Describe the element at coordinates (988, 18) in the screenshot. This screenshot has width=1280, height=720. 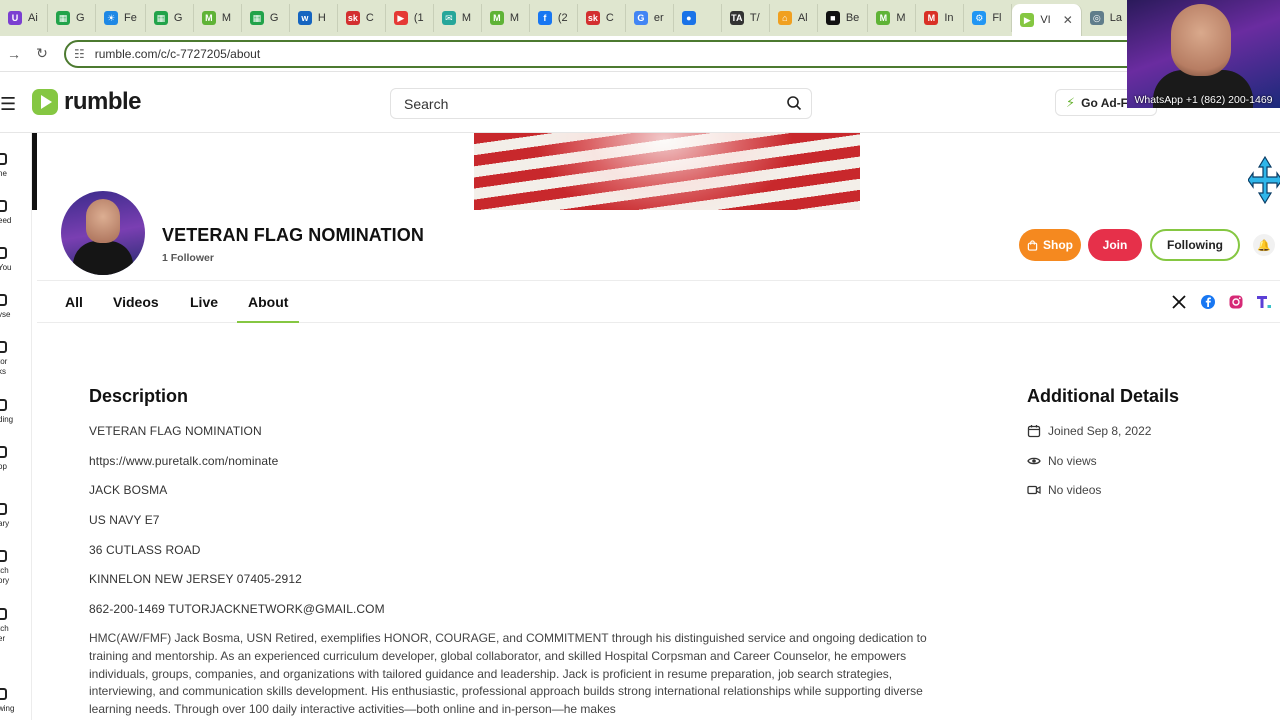
I see `browser-tab: ⚙ Fl` at that location.